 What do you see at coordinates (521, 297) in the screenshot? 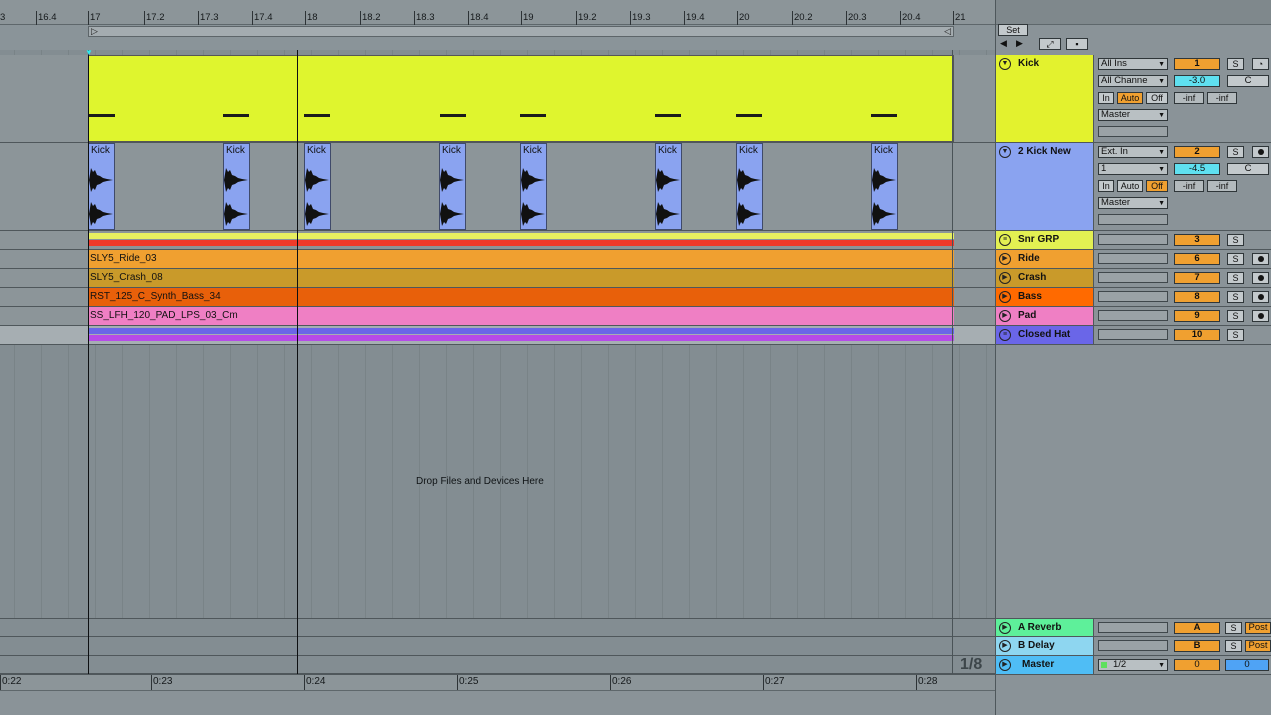
I see `audio-clip-bass: RST_125_C_Synth_Bass_34` at bounding box center [521, 297].